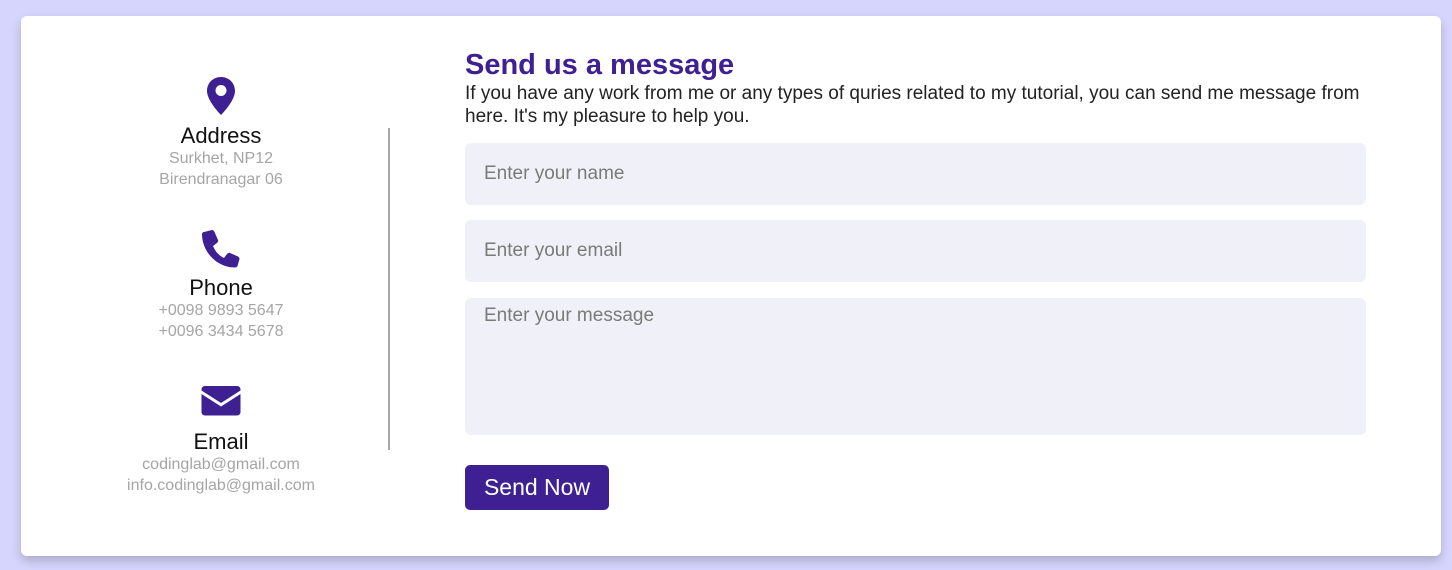  Describe the element at coordinates (221, 96) in the screenshot. I see `map-pin-icon` at that location.